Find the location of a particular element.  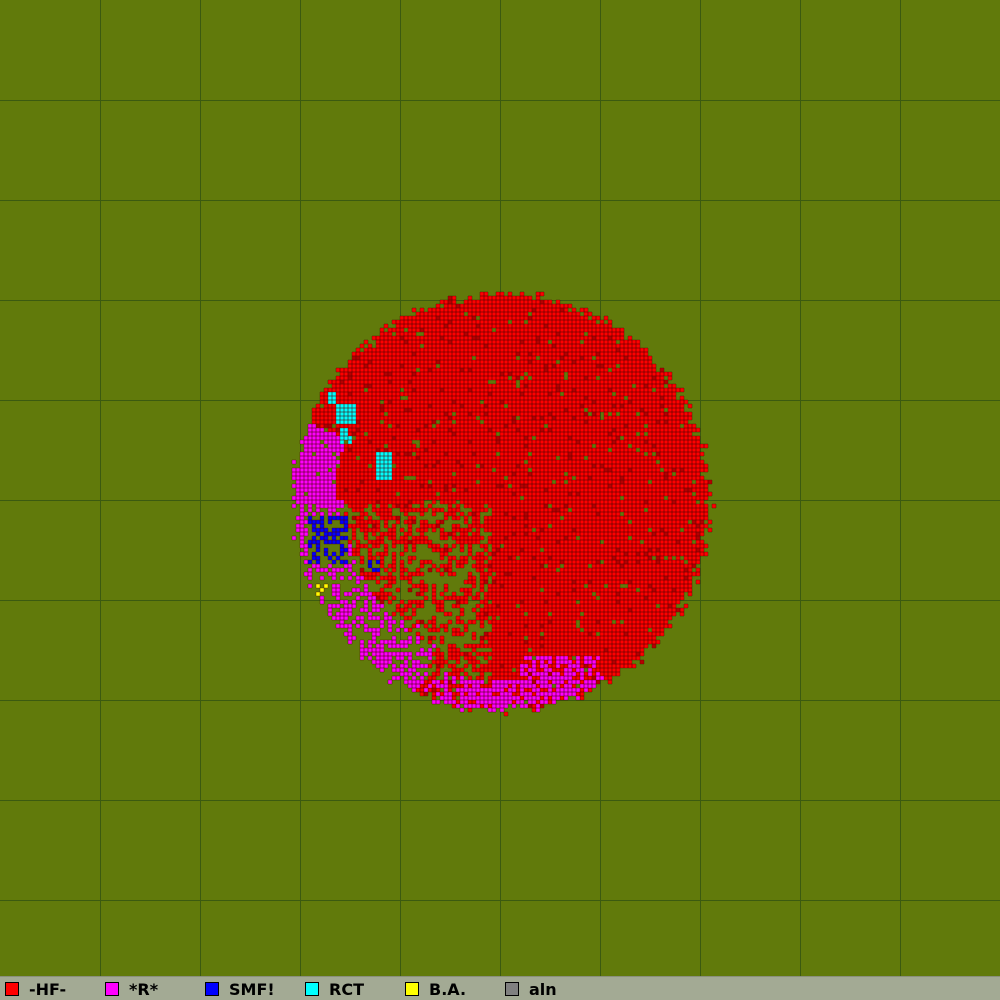

legend-item-hf: -HF- is located at coordinates (33, 989).